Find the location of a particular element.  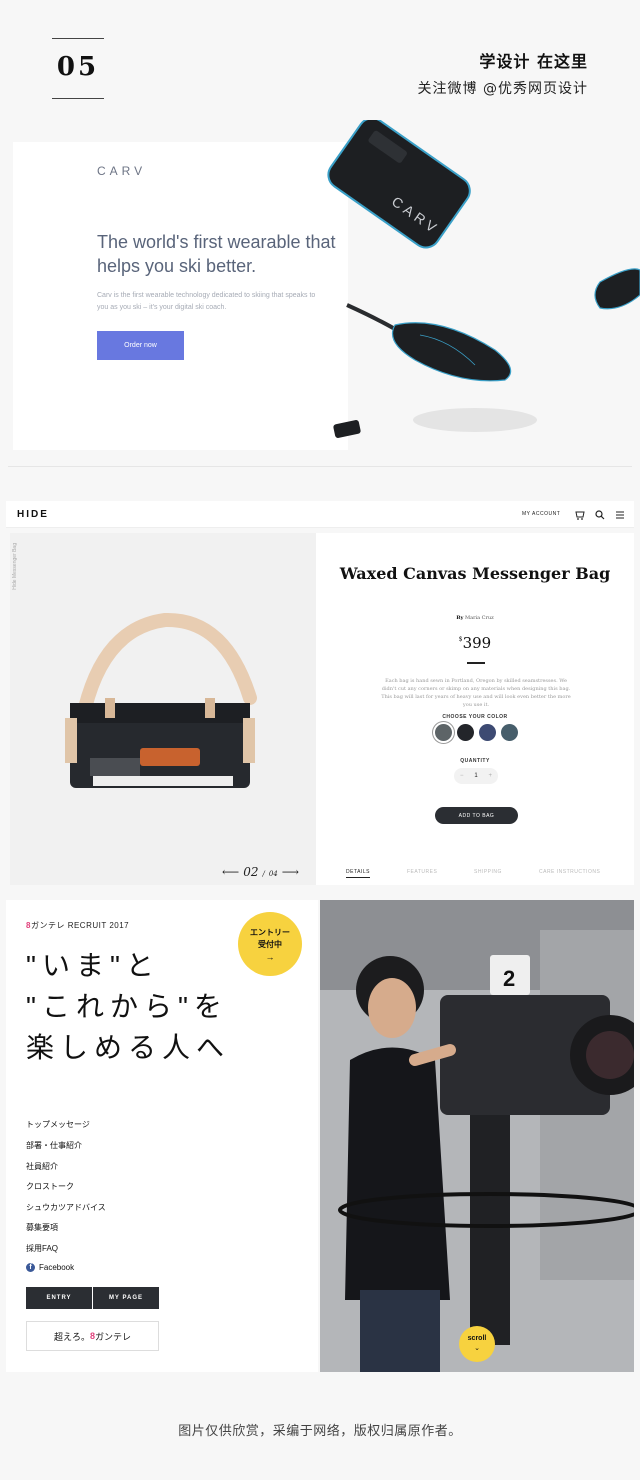

menu-requirements: 募集要項 is located at coordinates (42, 1227).